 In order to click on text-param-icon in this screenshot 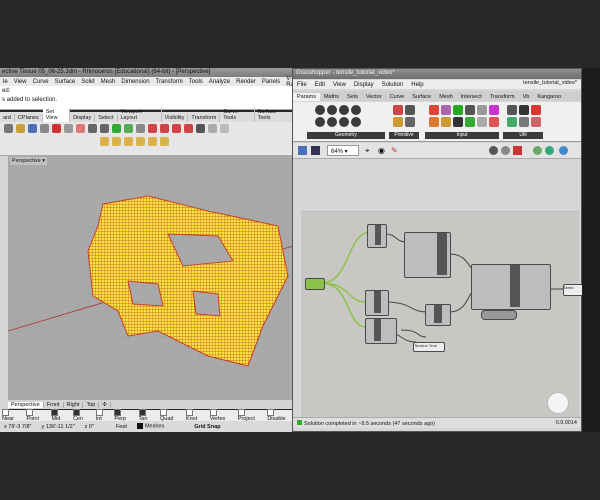, I will do `click(398, 122)`.